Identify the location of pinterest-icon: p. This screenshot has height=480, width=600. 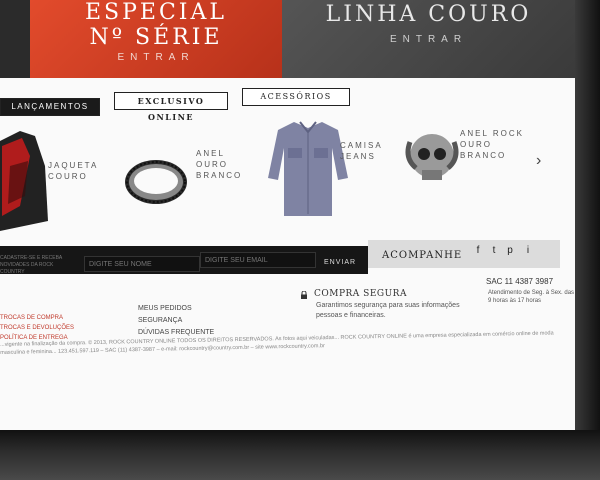
(510, 251).